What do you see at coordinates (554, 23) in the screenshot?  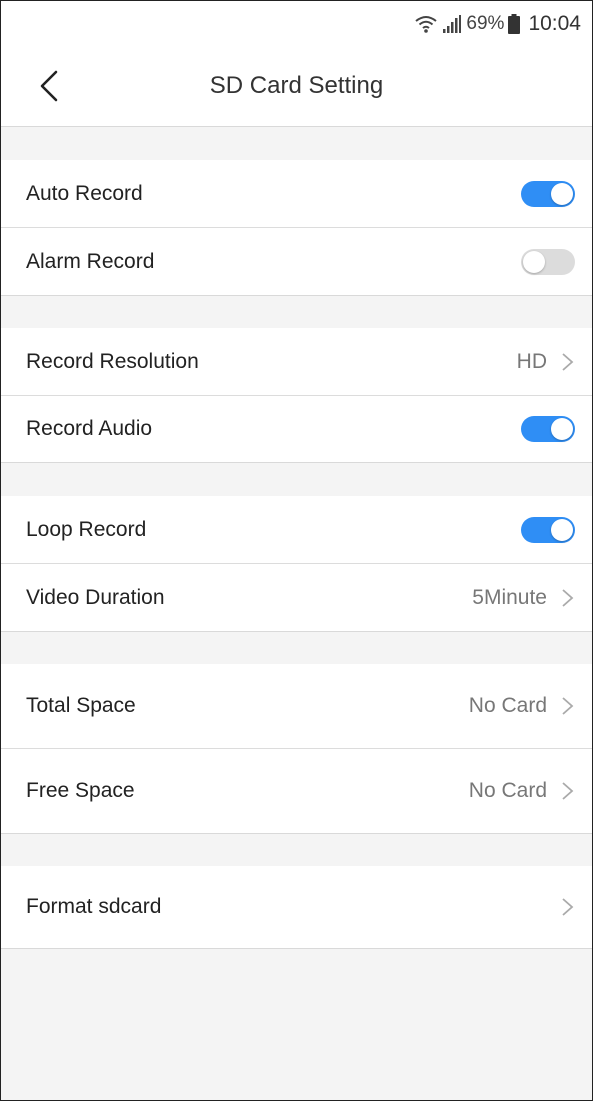 I see `clock: 10:04` at bounding box center [554, 23].